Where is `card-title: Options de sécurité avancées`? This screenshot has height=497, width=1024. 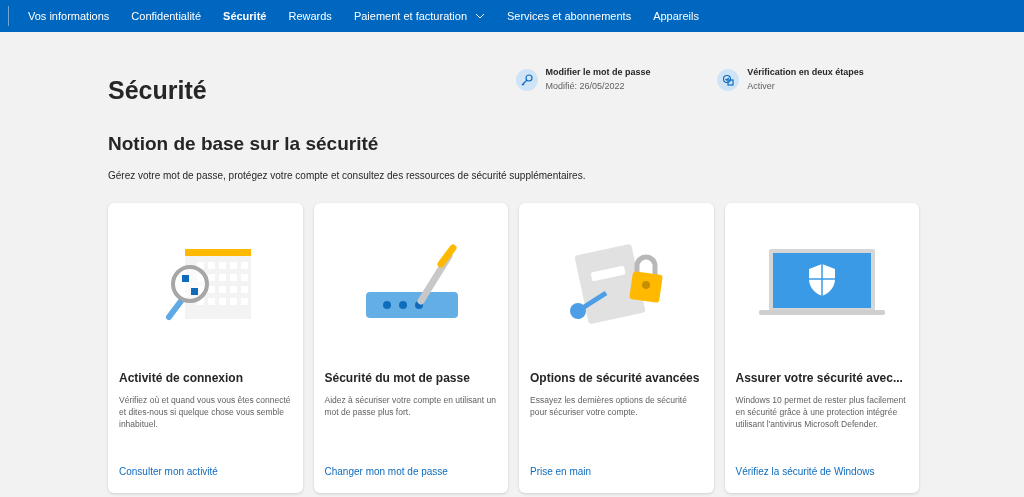 card-title: Options de sécurité avancées is located at coordinates (615, 378).